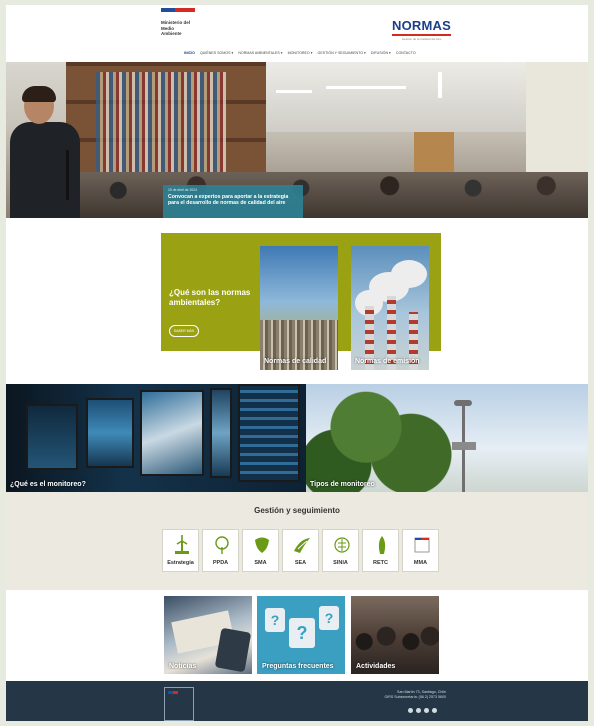  I want to click on normas-emision-label: Normas de emisión, so click(387, 361).